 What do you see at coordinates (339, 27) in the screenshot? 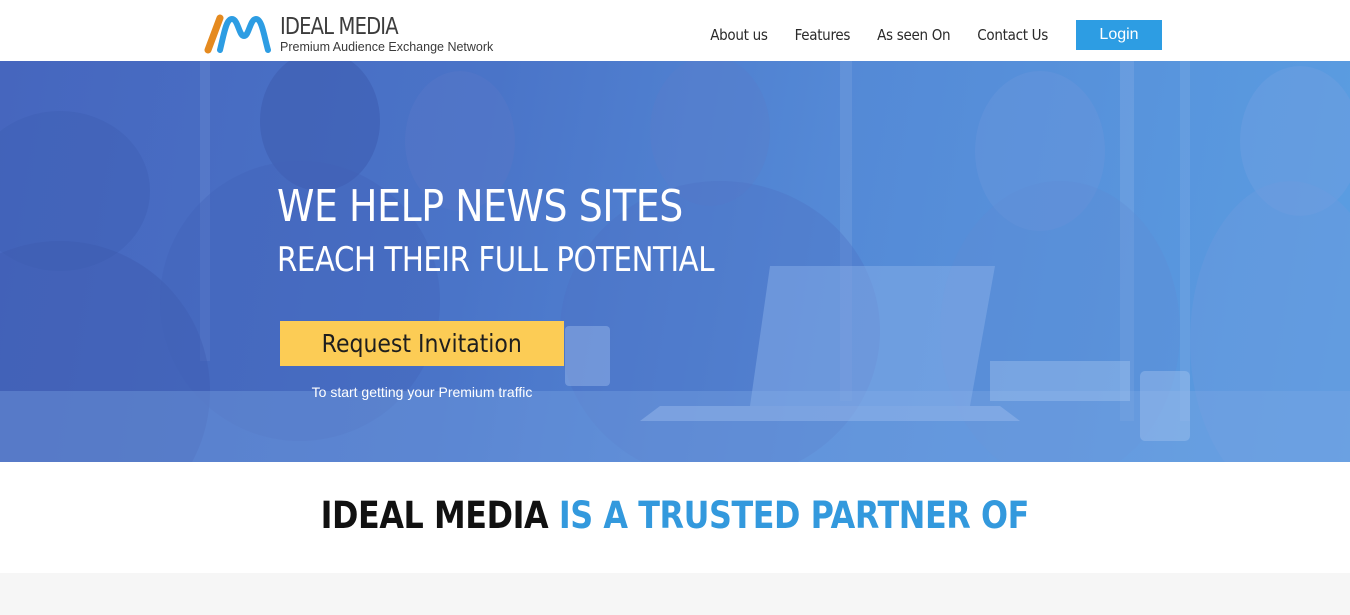
I see `logo-title: IDEAL MEDIA` at bounding box center [339, 27].